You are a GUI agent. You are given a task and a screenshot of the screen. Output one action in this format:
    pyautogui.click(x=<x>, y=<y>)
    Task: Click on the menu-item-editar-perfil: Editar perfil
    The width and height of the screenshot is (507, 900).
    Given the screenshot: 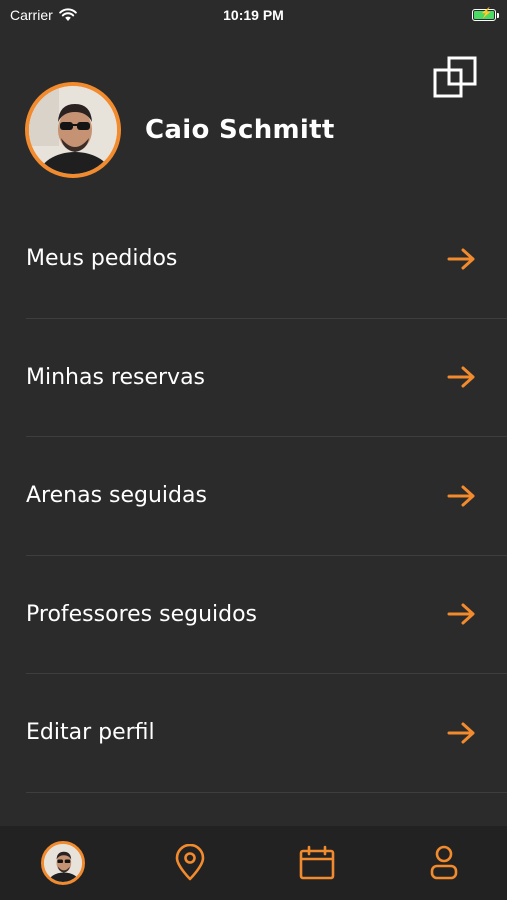 What is the action you would take?
    pyautogui.click(x=266, y=733)
    